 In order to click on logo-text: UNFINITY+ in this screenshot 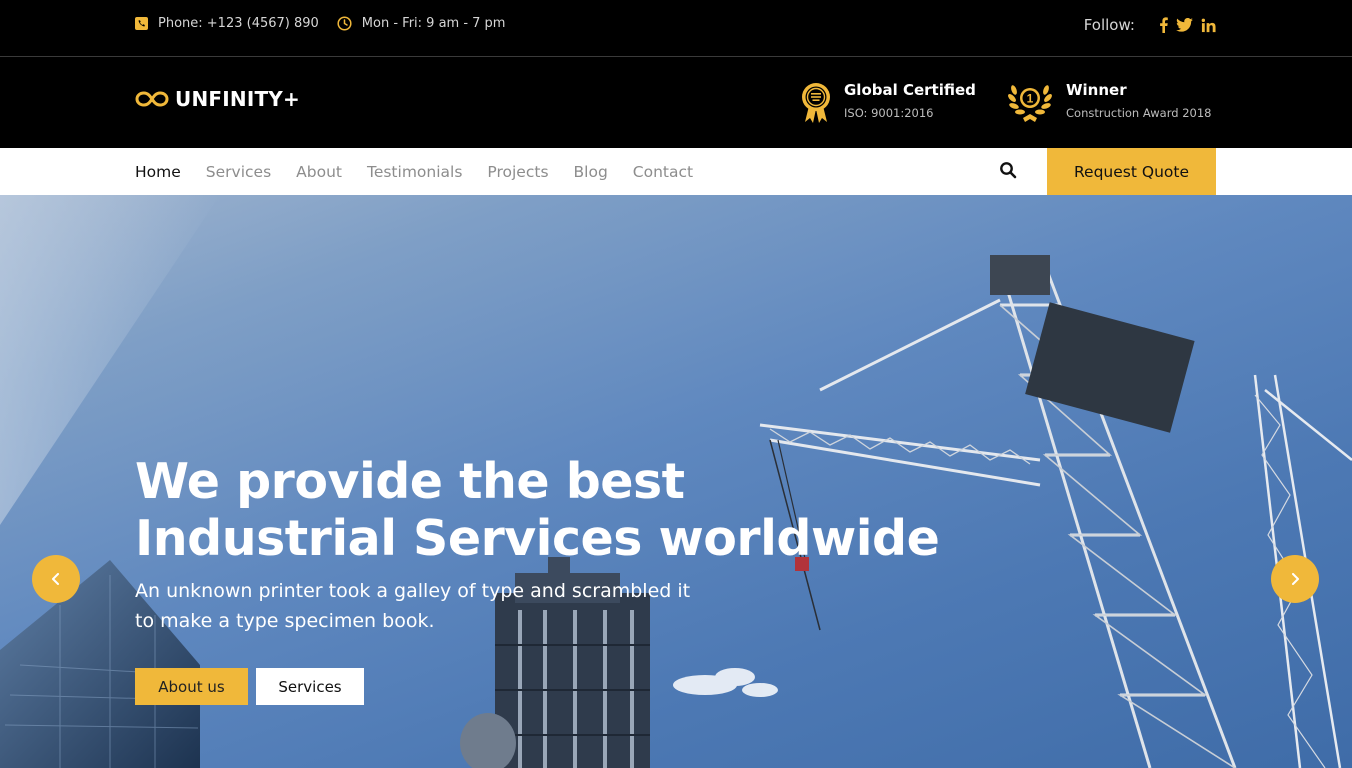, I will do `click(237, 99)`.